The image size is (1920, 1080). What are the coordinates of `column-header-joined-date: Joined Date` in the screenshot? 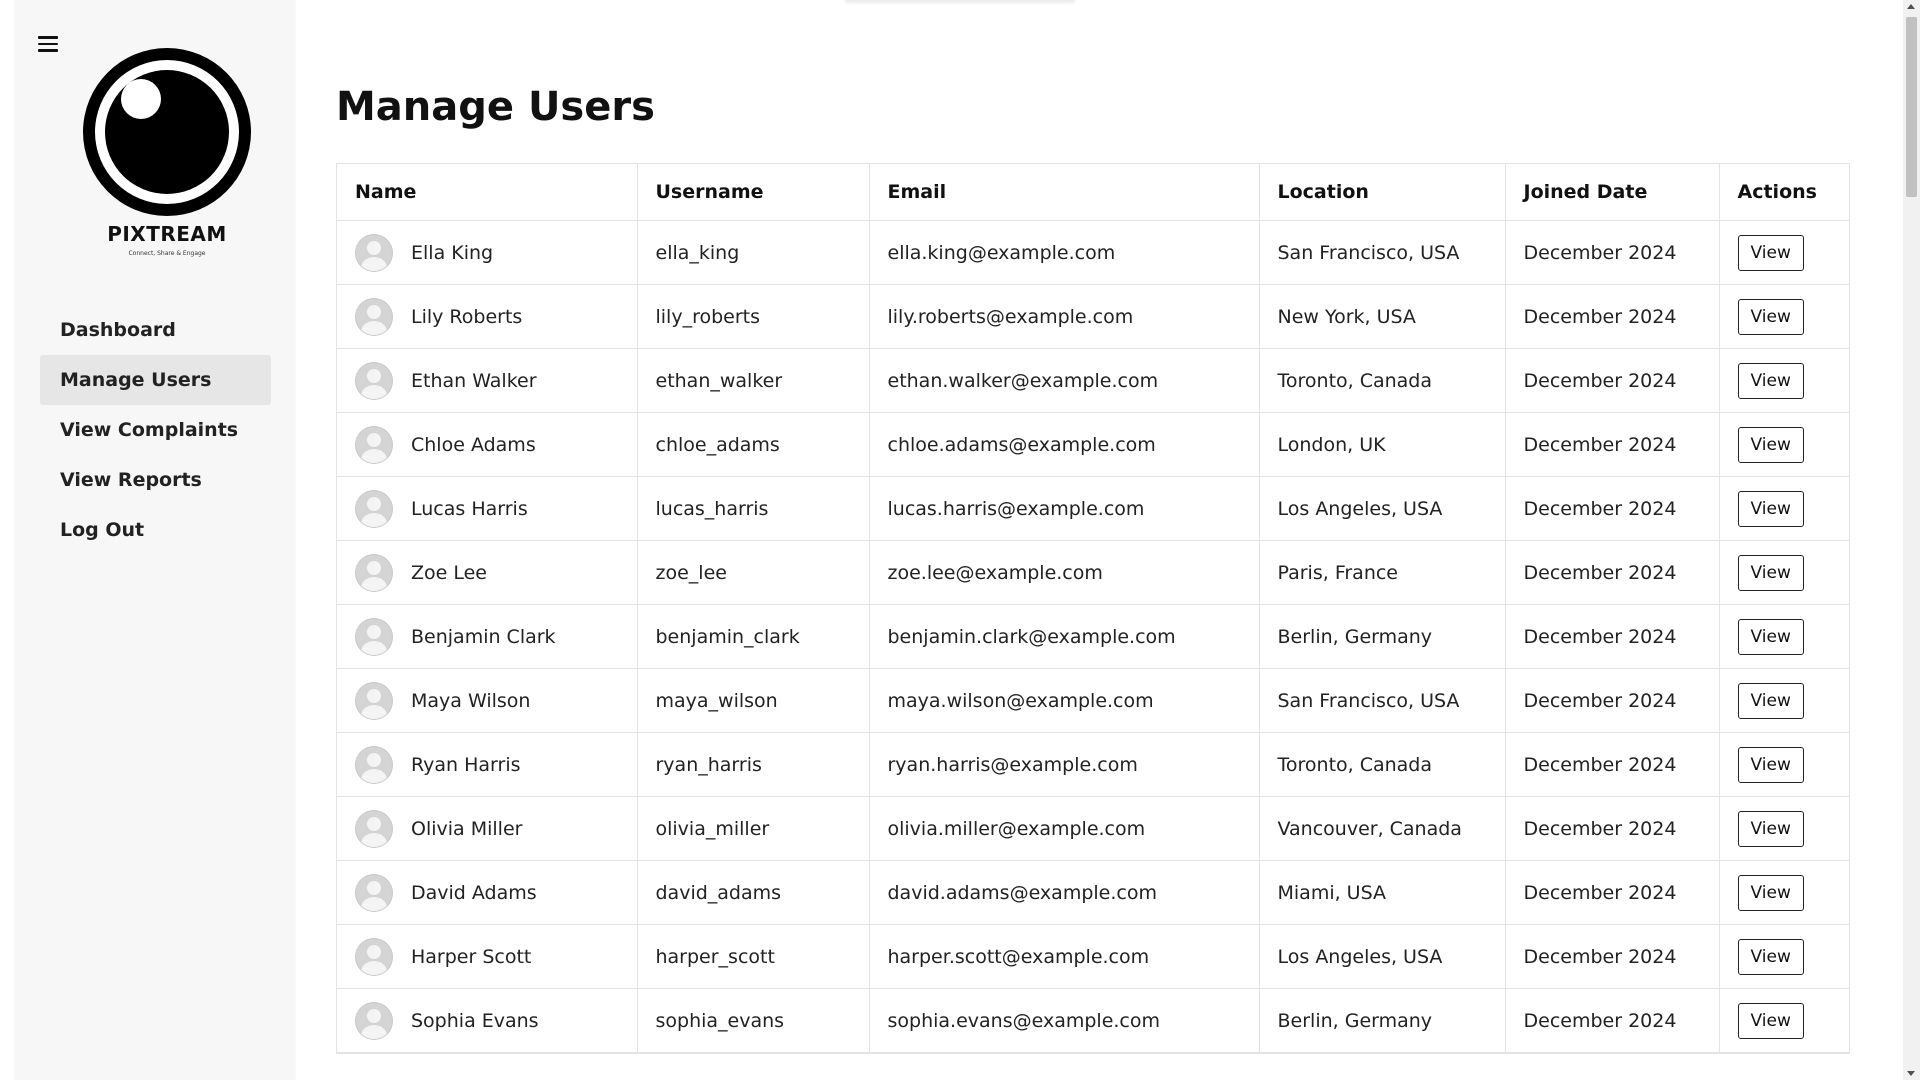 It's located at (1612, 192).